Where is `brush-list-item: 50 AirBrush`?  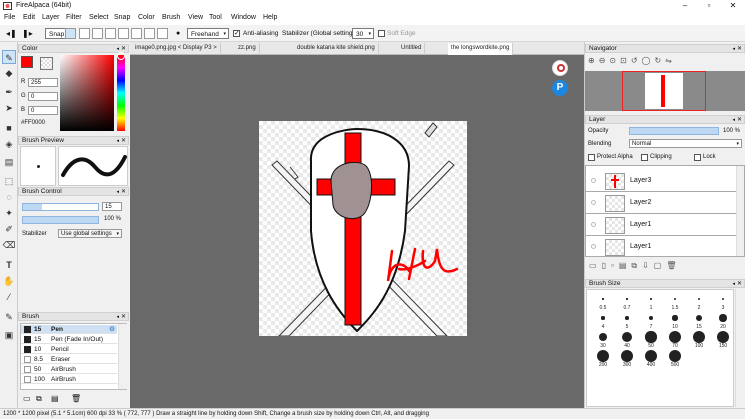
brush-list-item: 50 AirBrush is located at coordinates (69, 369).